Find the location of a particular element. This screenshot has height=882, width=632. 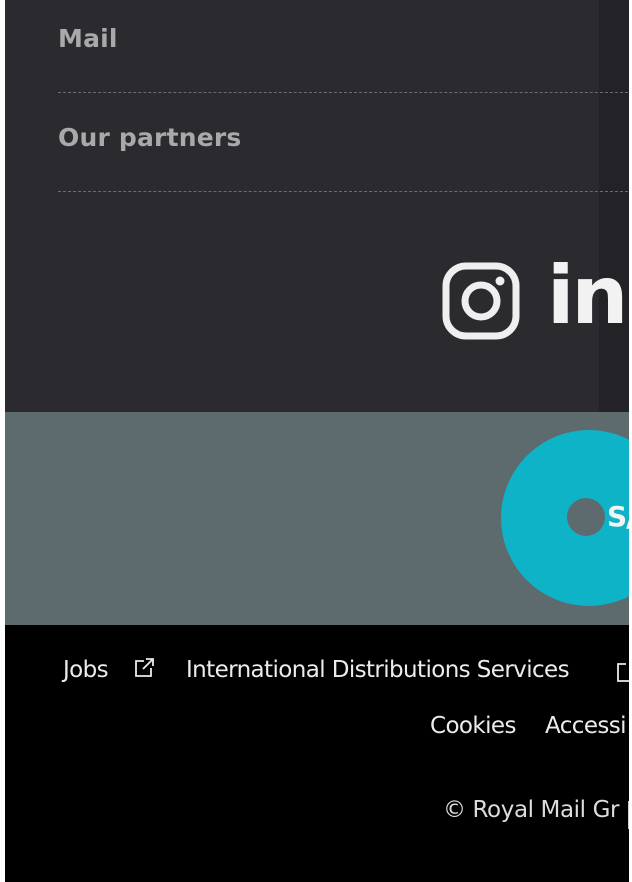

badge-dot is located at coordinates (586, 517).